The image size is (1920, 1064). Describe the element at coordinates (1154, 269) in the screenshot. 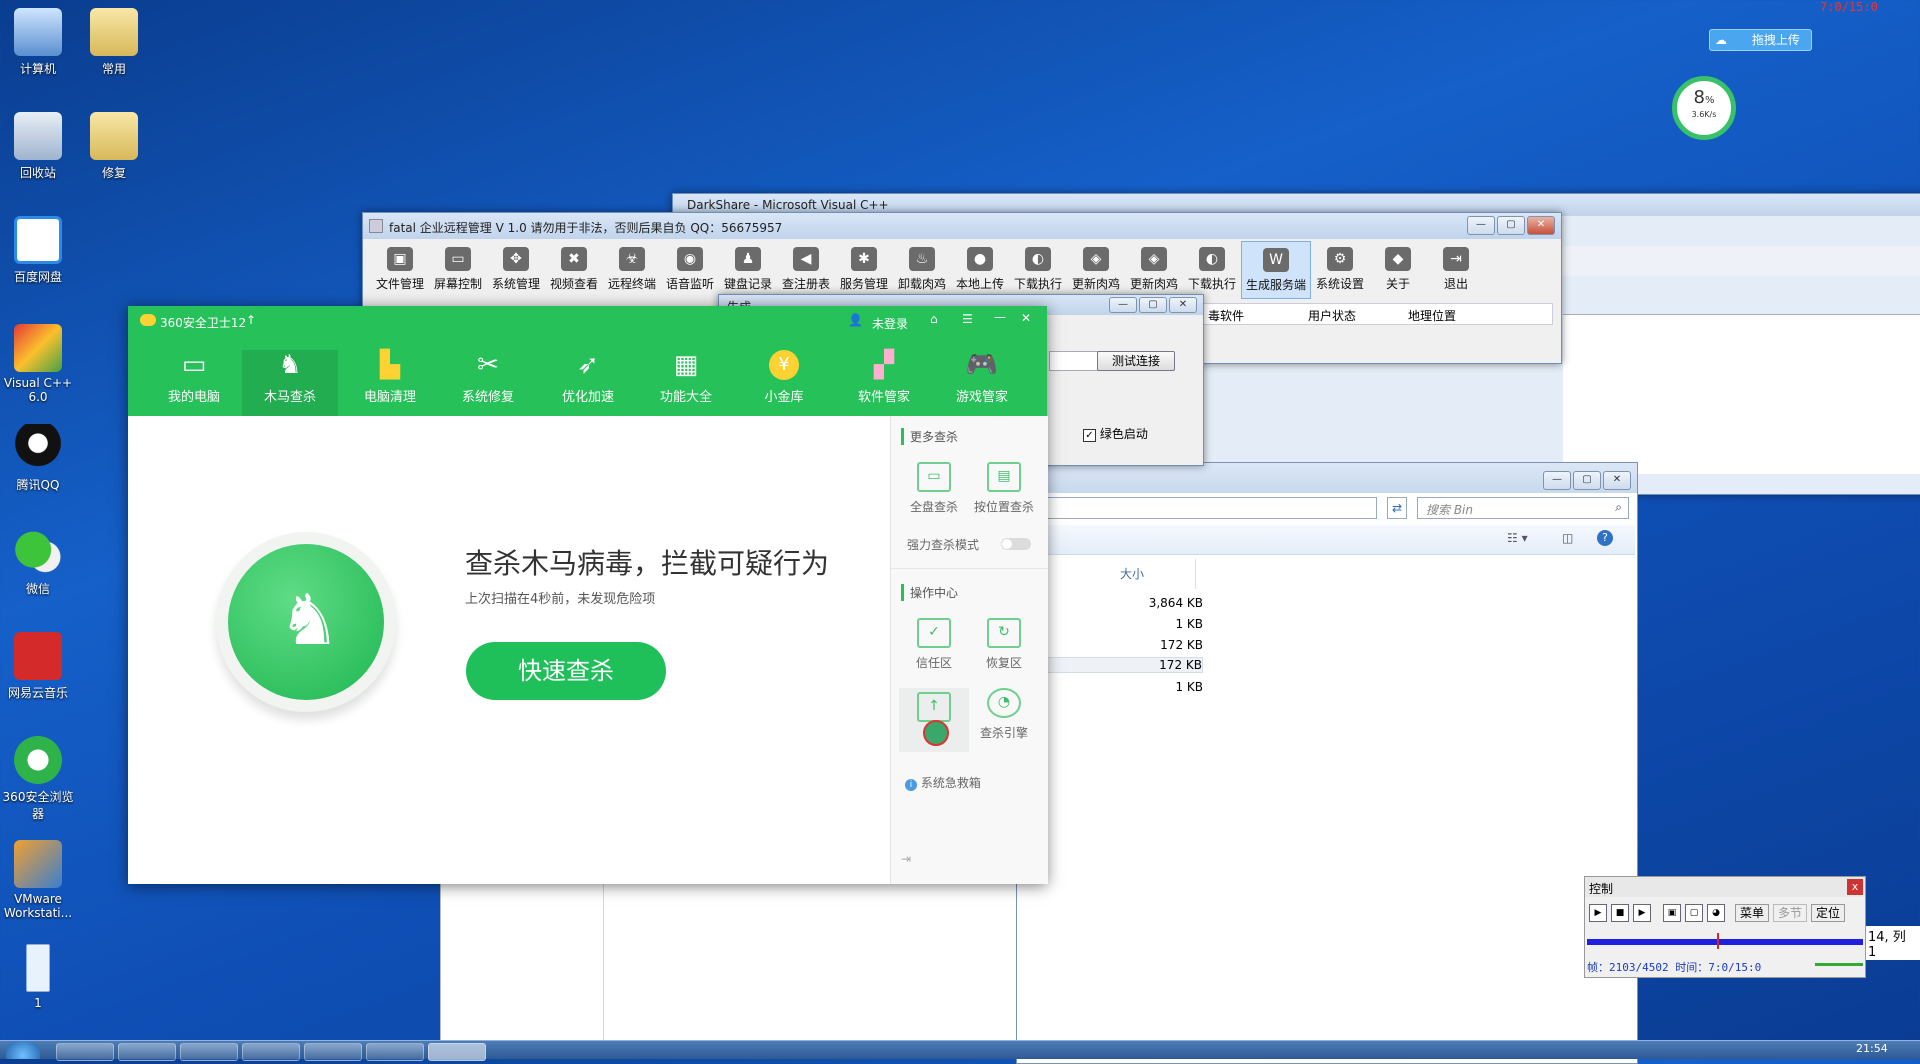

I see `toolbar-update-2: ◈ 更新肉鸡` at that location.